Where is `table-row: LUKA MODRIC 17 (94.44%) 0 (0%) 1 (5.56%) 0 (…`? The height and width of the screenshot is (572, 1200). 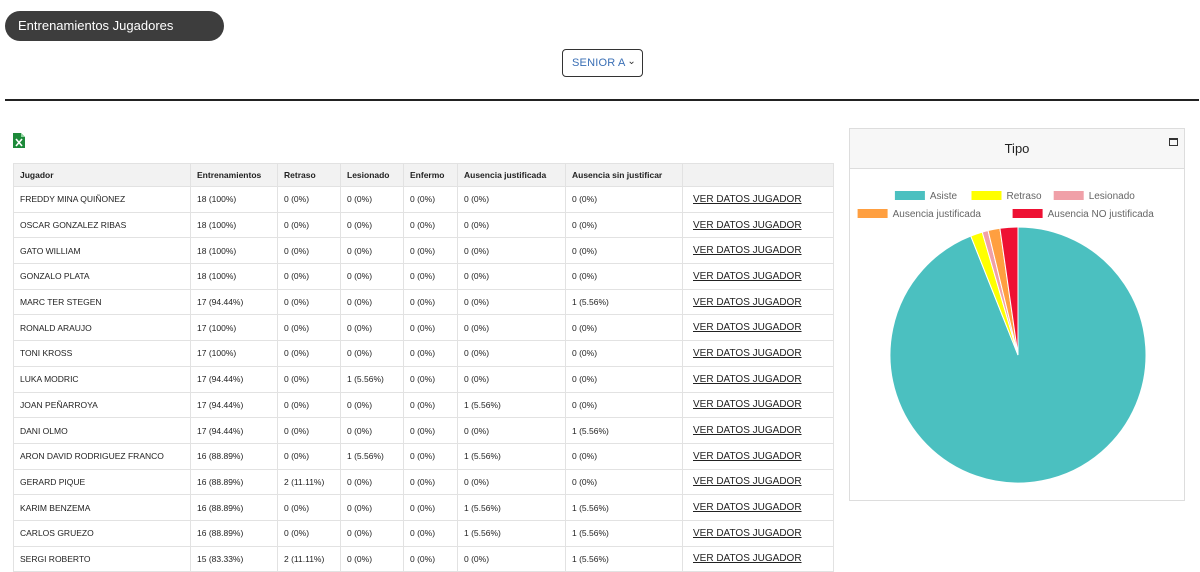 table-row: LUKA MODRIC 17 (94.44%) 0 (0%) 1 (5.56%) 0 (… is located at coordinates (423, 379).